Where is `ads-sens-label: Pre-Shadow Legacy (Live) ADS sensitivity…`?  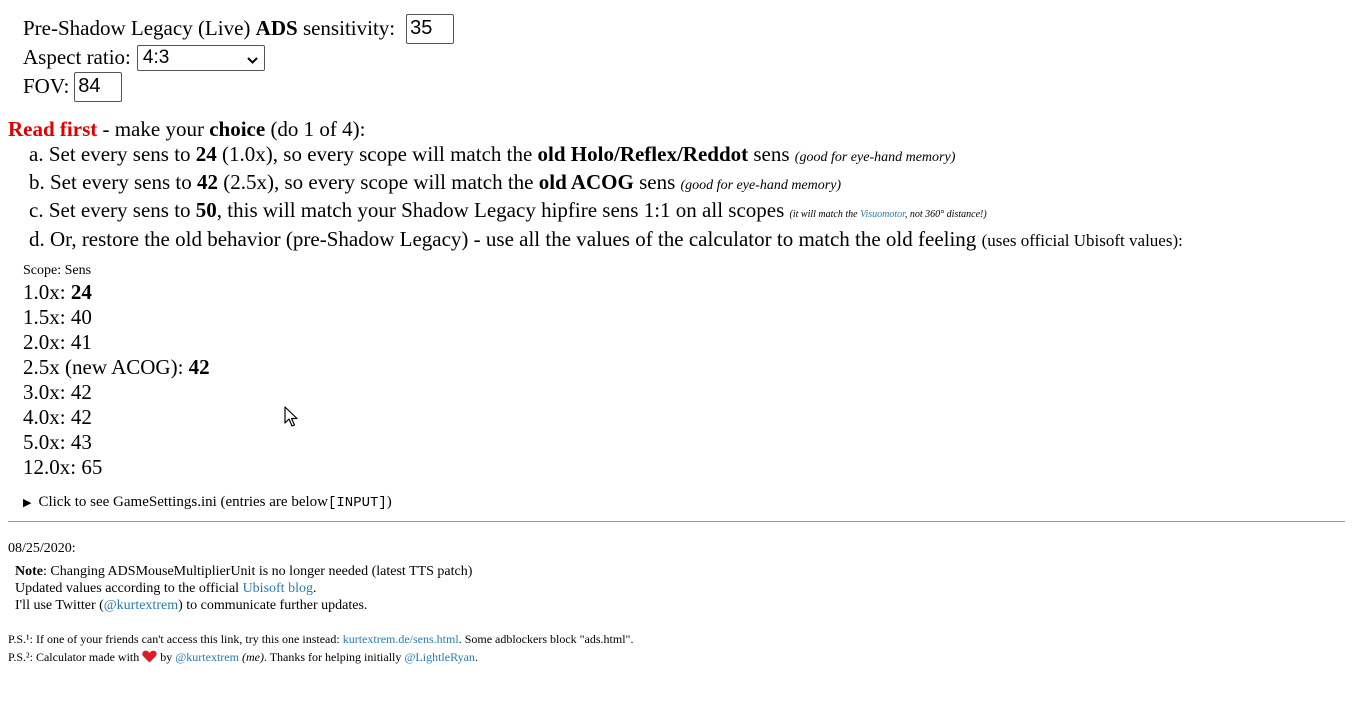 ads-sens-label: Pre-Shadow Legacy (Live) ADS sensitivity… is located at coordinates (209, 28).